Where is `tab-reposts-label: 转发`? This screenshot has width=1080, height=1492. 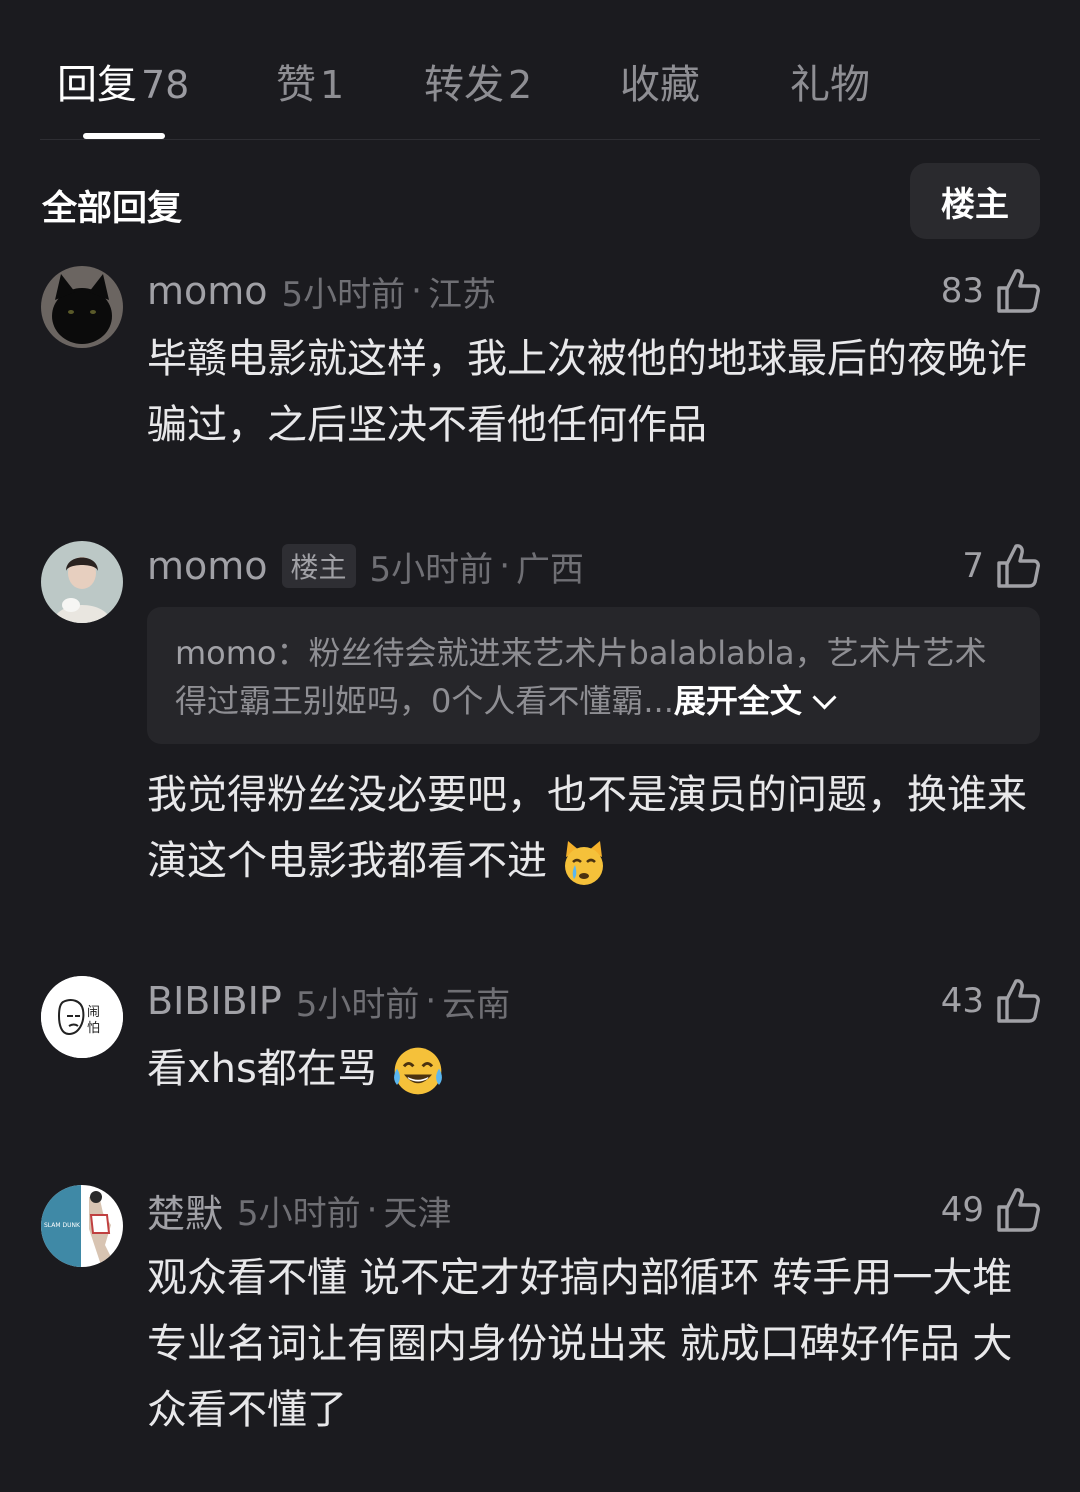 tab-reposts-label: 转发 is located at coordinates (464, 85).